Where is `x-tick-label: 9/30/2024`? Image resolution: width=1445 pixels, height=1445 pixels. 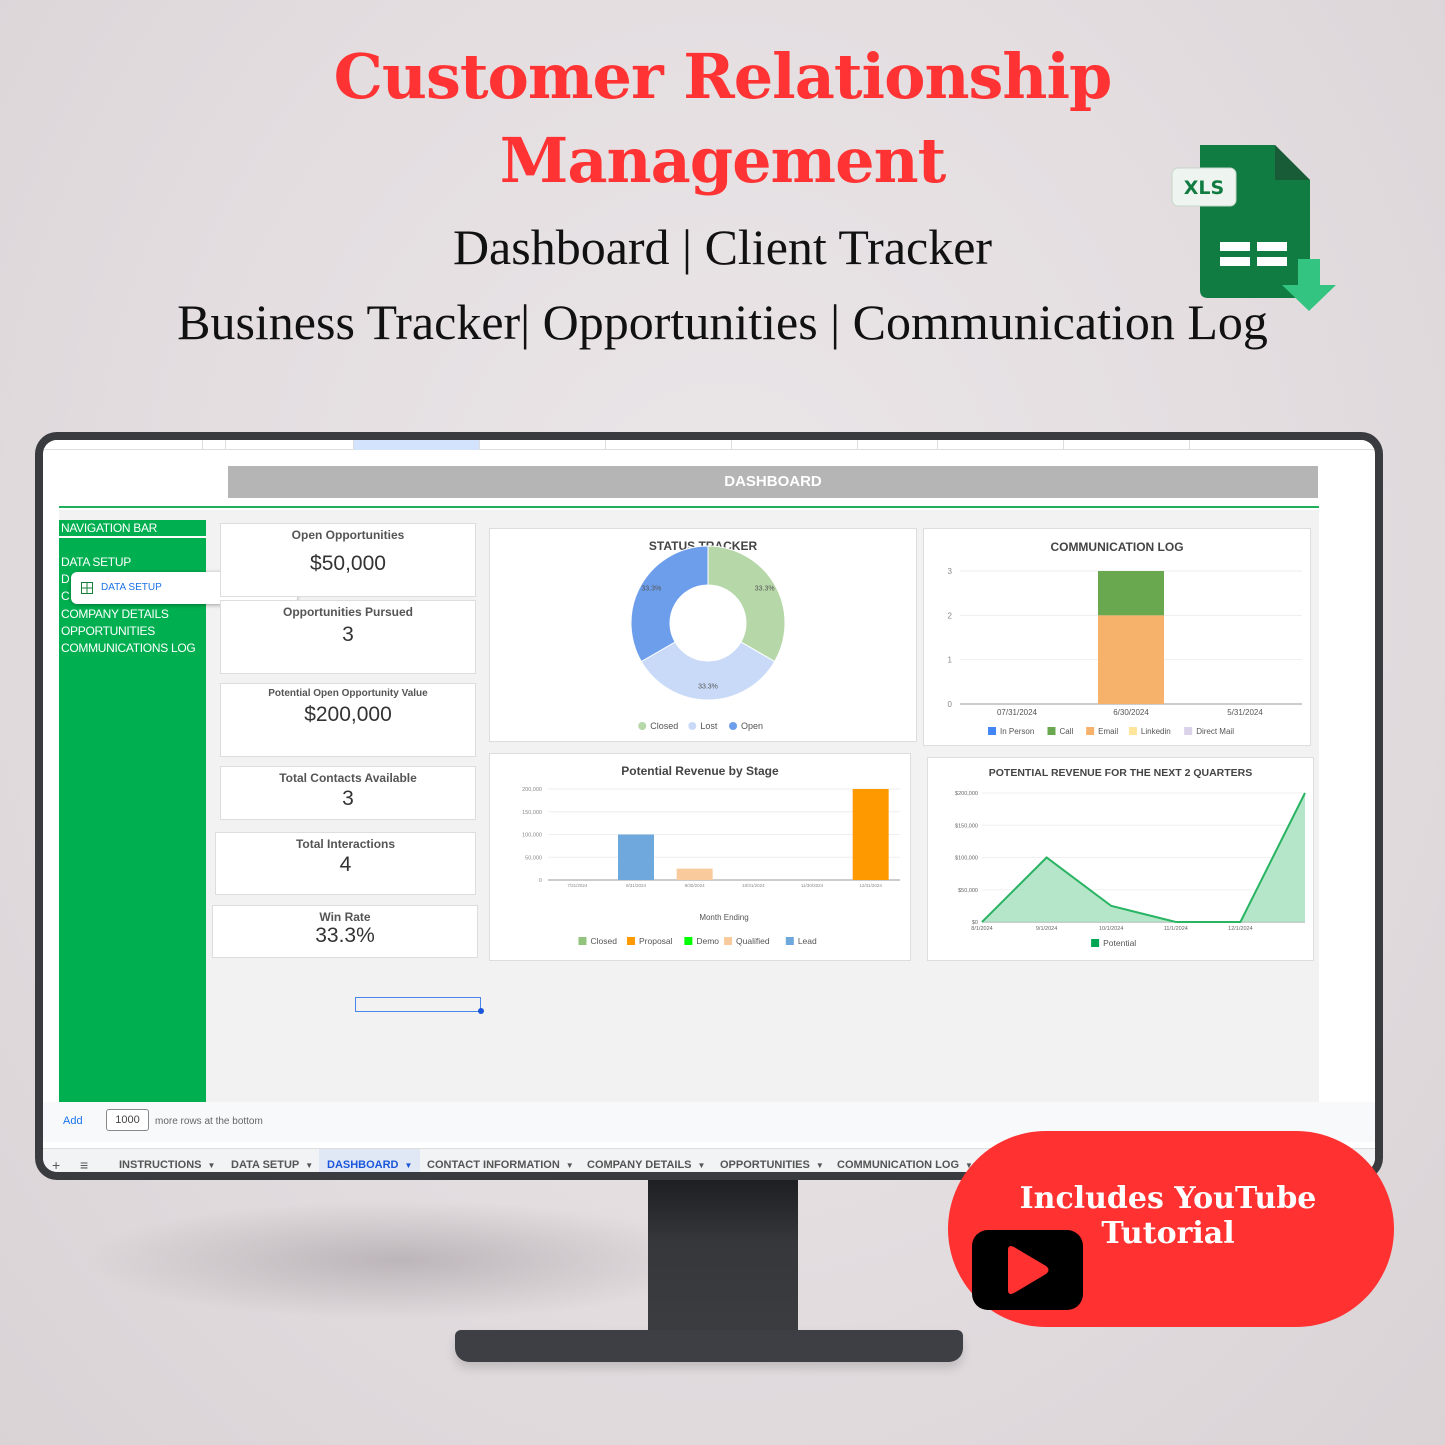
x-tick-label: 9/30/2024 is located at coordinates (695, 885).